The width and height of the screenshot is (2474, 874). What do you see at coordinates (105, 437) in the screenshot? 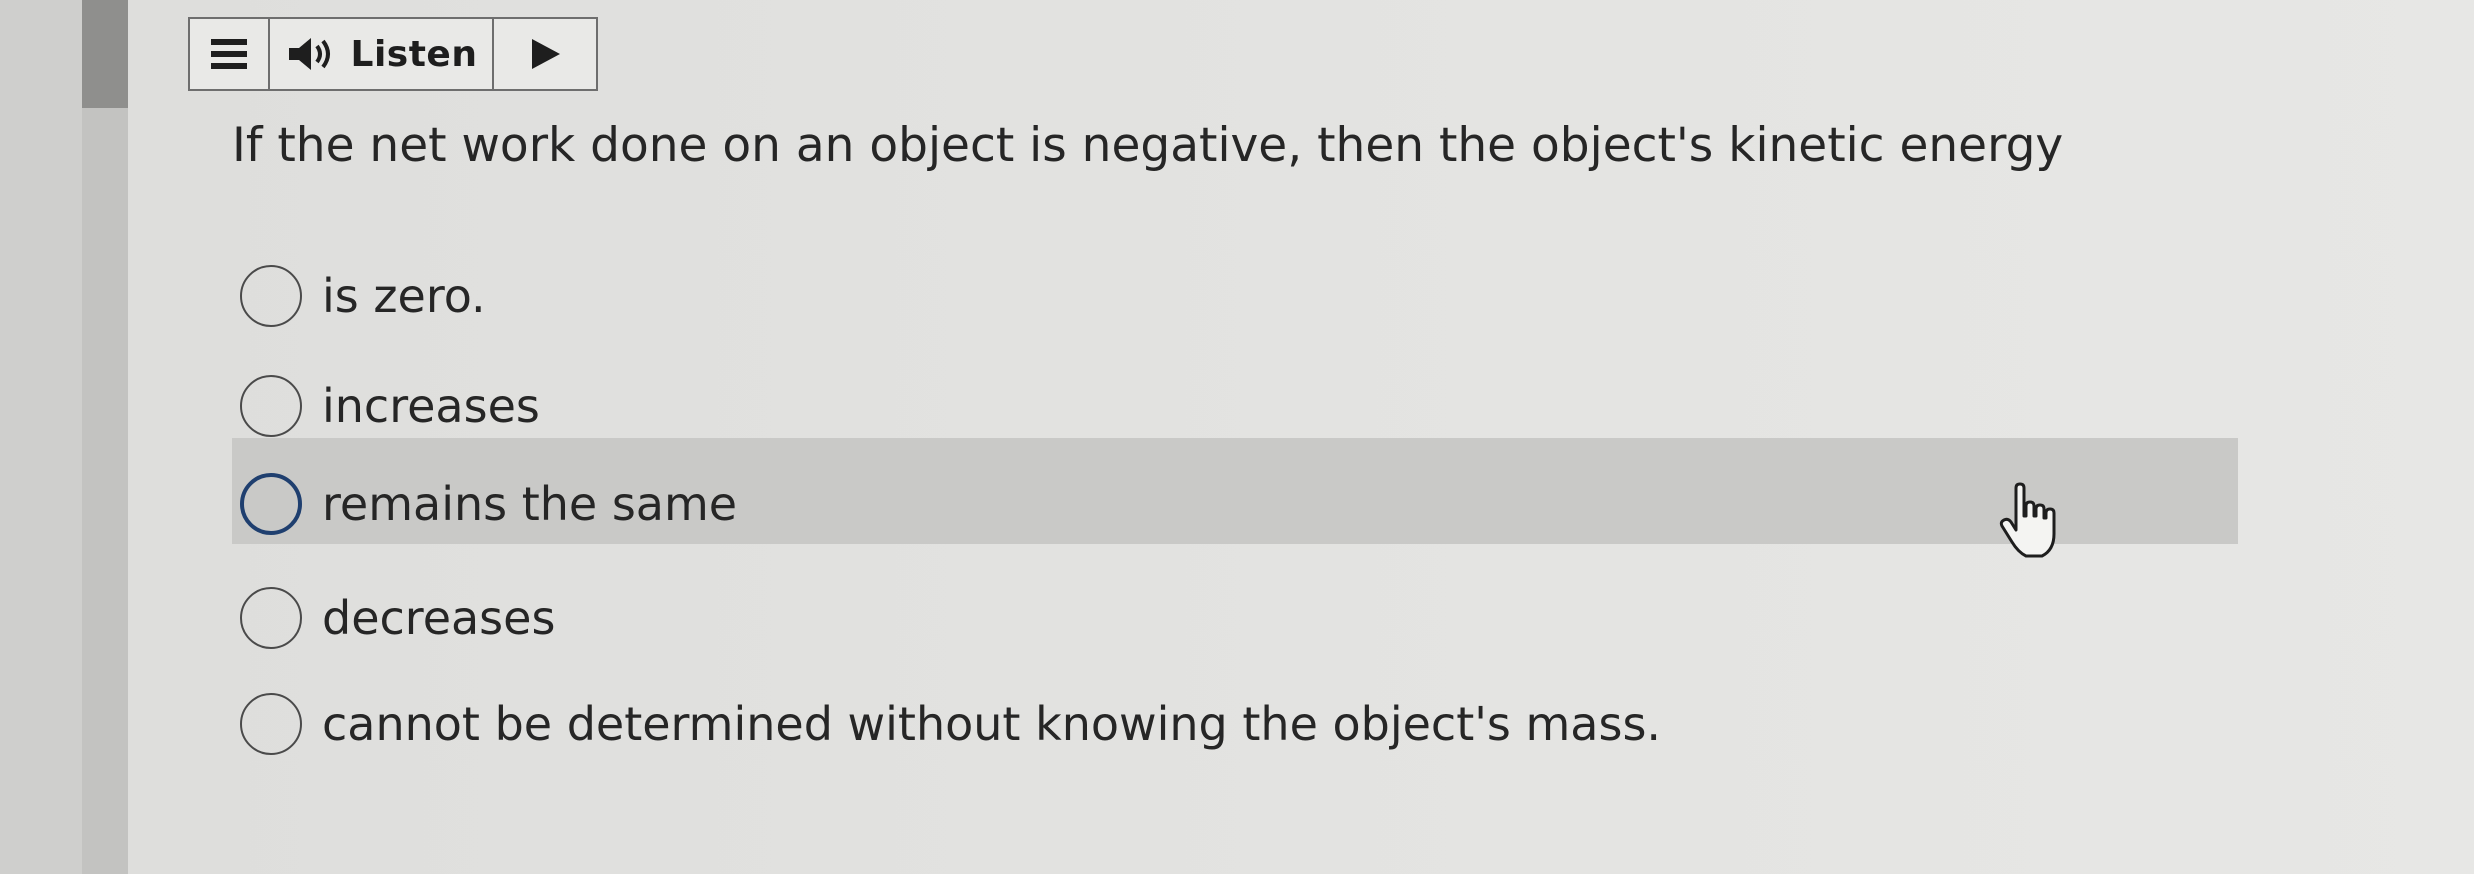
I see `scrollbar-track` at bounding box center [105, 437].